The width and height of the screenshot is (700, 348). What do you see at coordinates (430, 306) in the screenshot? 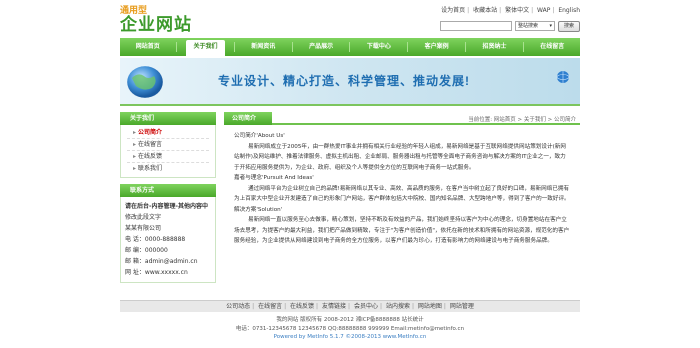
I see `footer-link-sitemap: 网站地图` at bounding box center [430, 306].